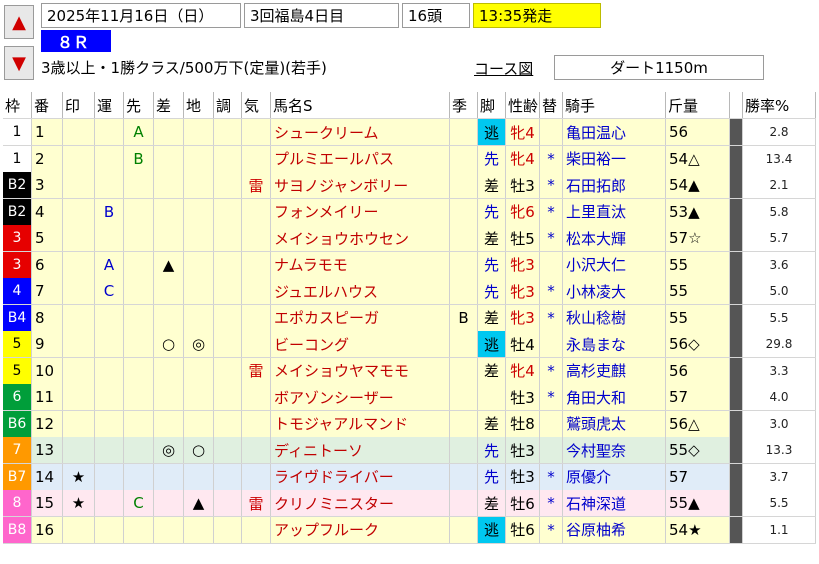 This screenshot has height=564, width=819. I want to click on table-row: 3 6 A ▲ ナムラモモ 先牝3 小沢大仁 55 3.6, so click(409, 265).